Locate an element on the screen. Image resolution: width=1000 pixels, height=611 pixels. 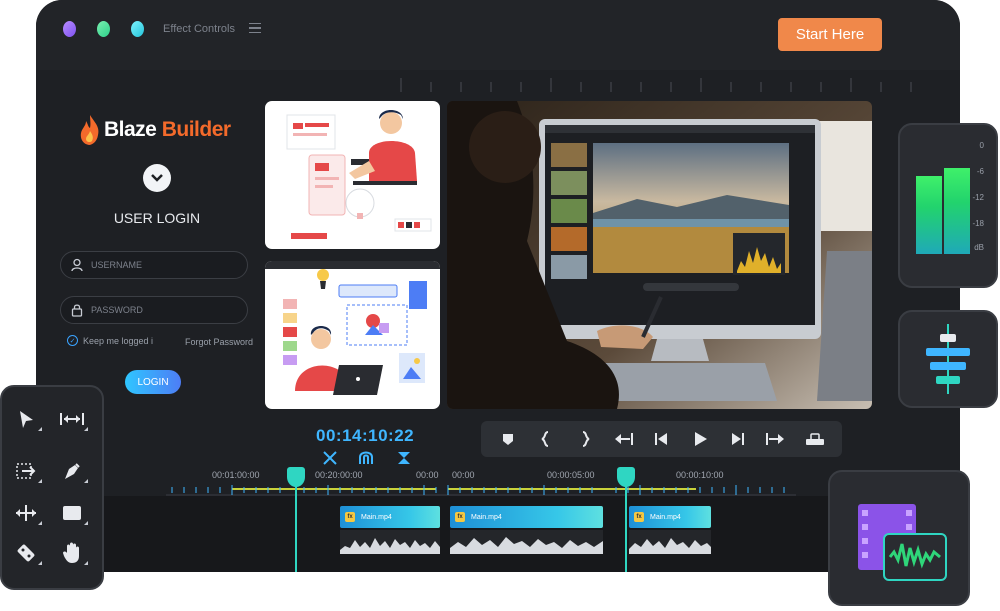
window-dot-cyan is located at coordinates (137, 29).